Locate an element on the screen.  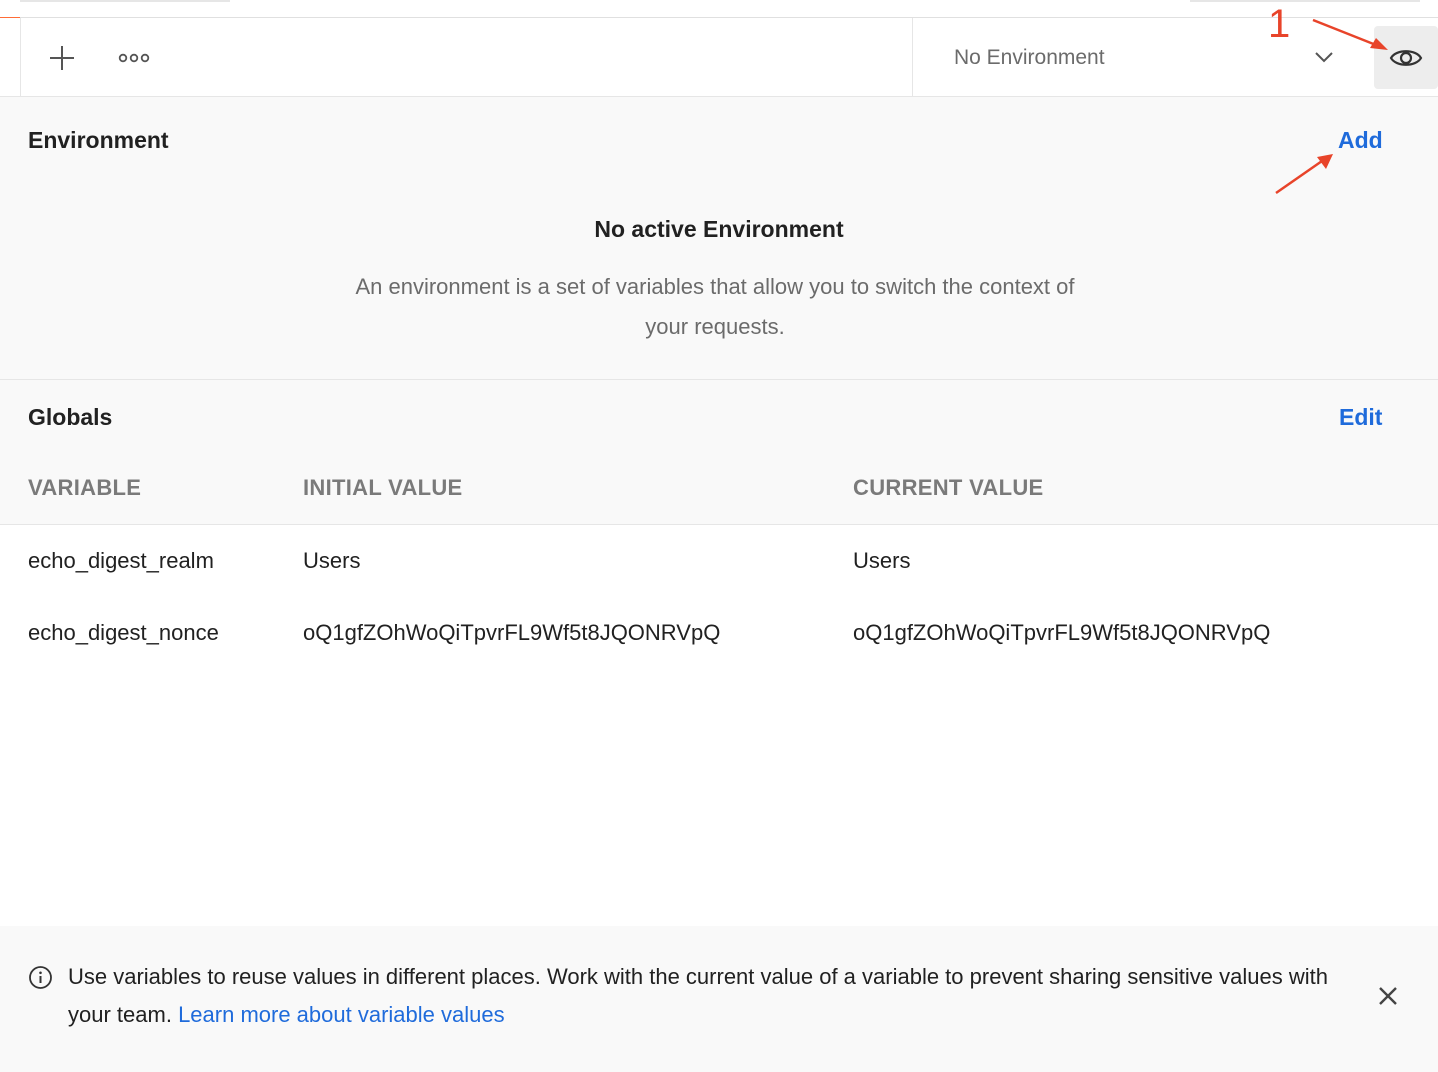
current-value-cell: Users is located at coordinates (882, 560).